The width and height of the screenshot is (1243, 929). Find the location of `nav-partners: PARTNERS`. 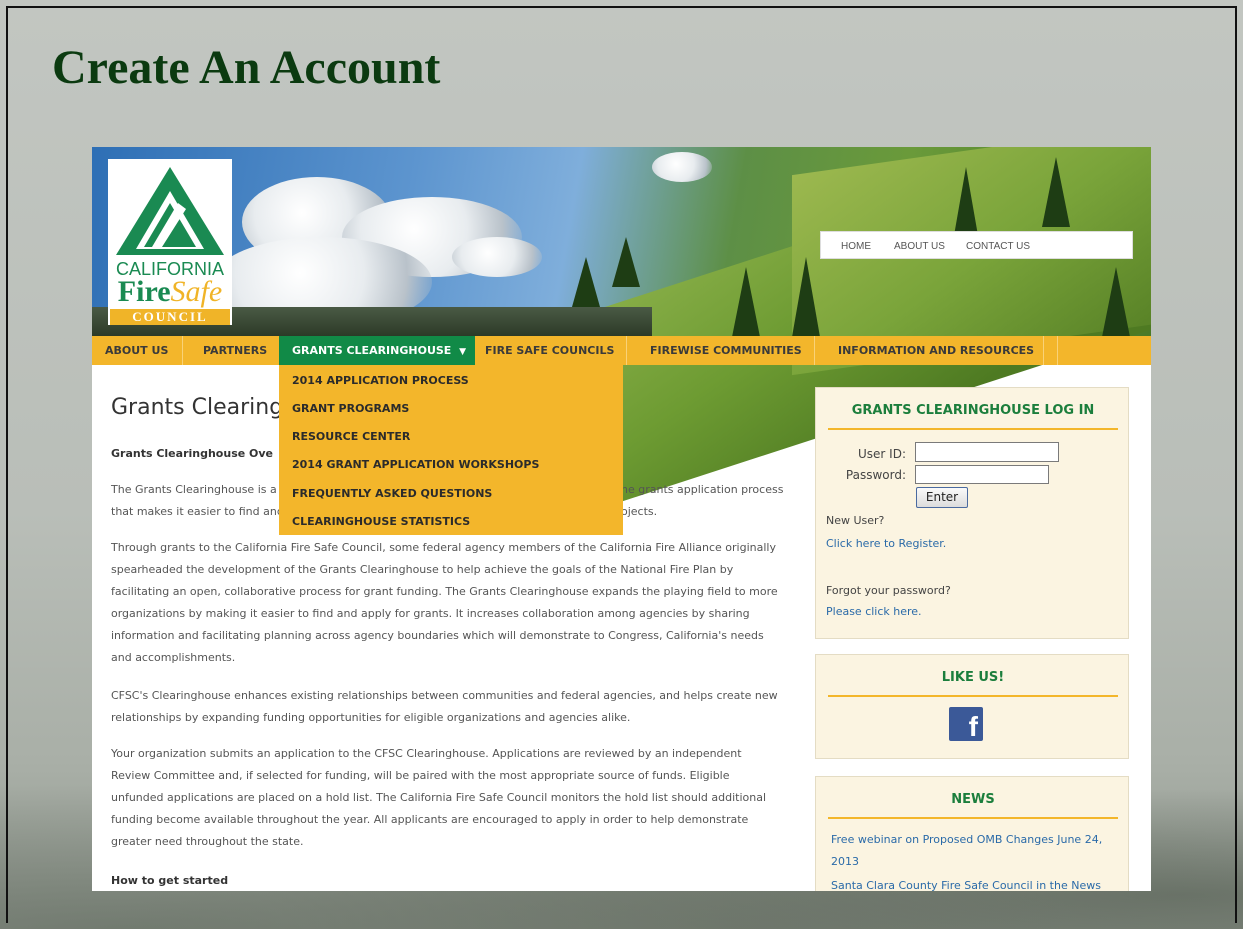

nav-partners: PARTNERS is located at coordinates (235, 350).